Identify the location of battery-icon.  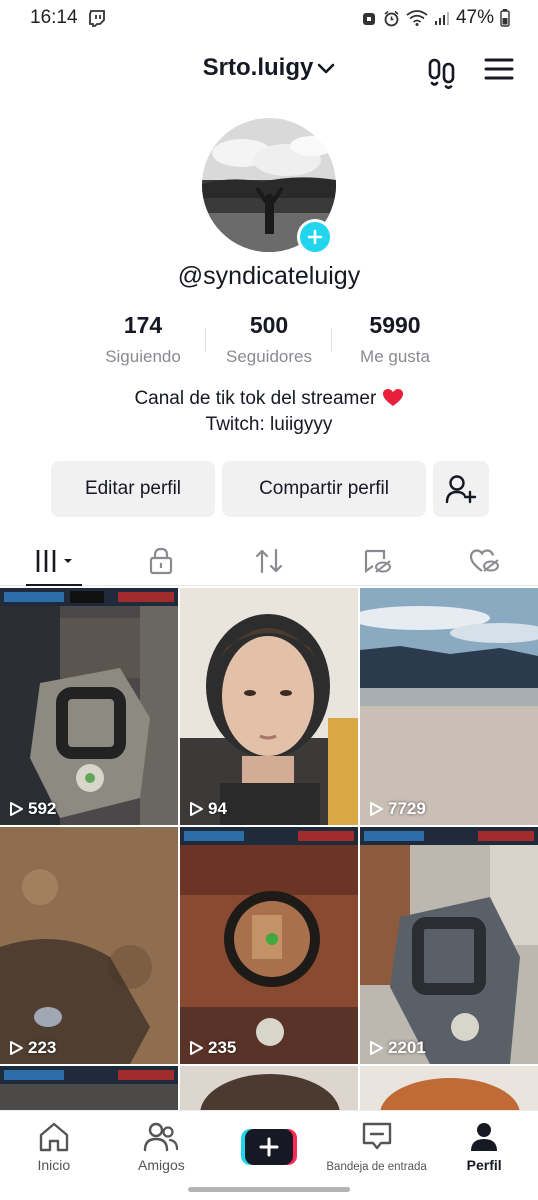
(505, 18).